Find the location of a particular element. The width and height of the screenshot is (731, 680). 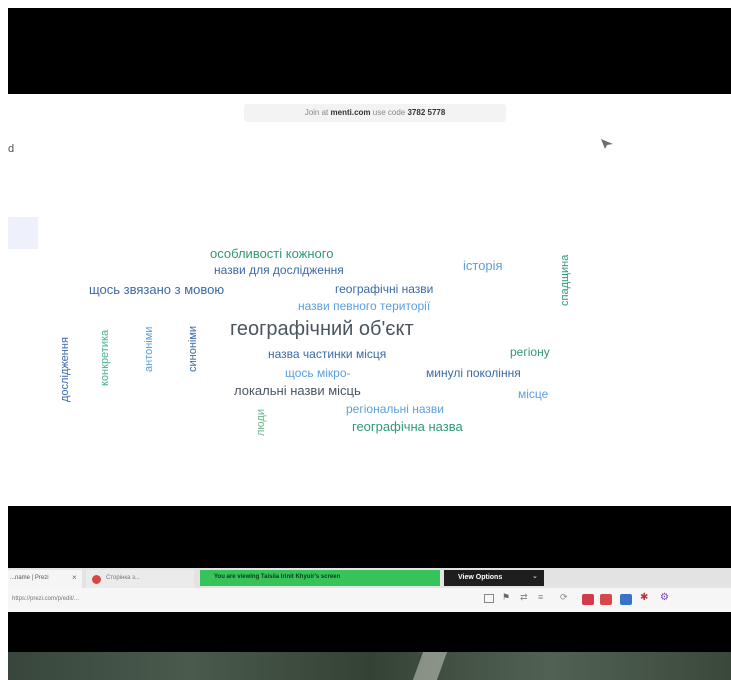

join-use-code: use code is located at coordinates (389, 112).